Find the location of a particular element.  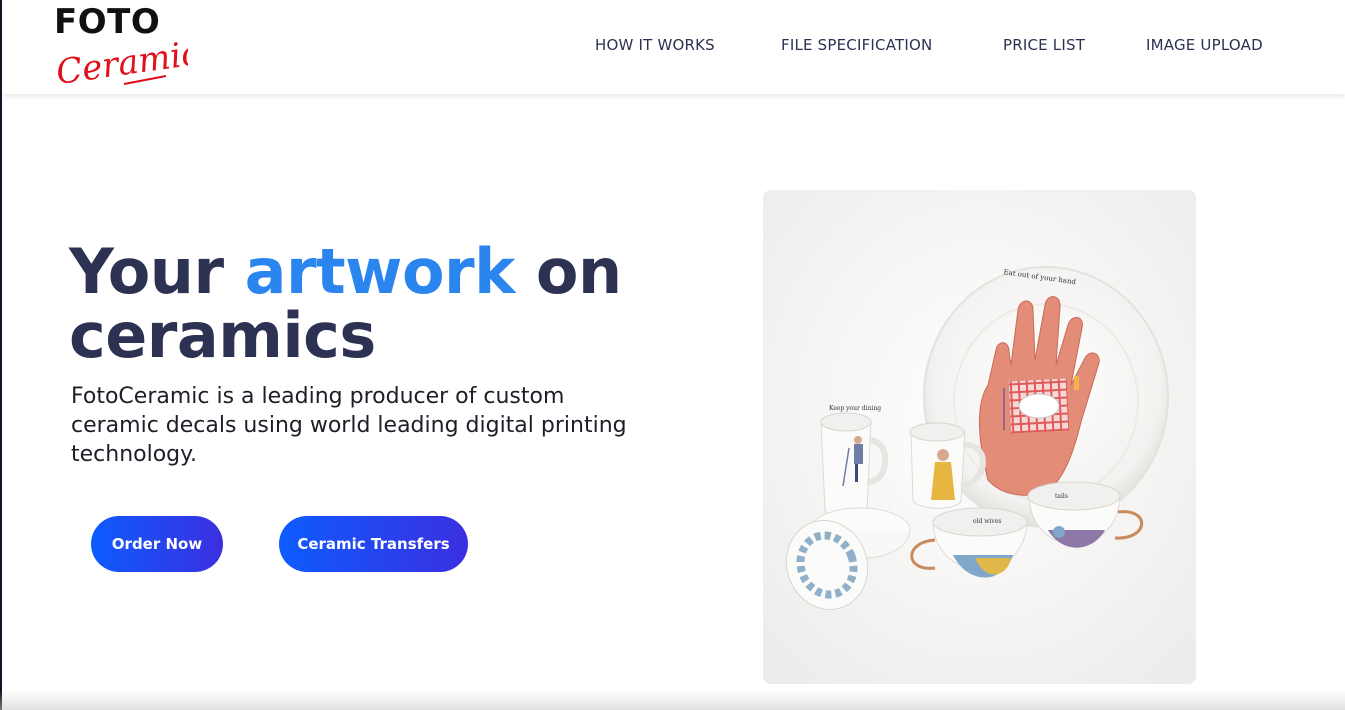

ceramic-transfers-button: Ceramic Transfers is located at coordinates (373, 544).